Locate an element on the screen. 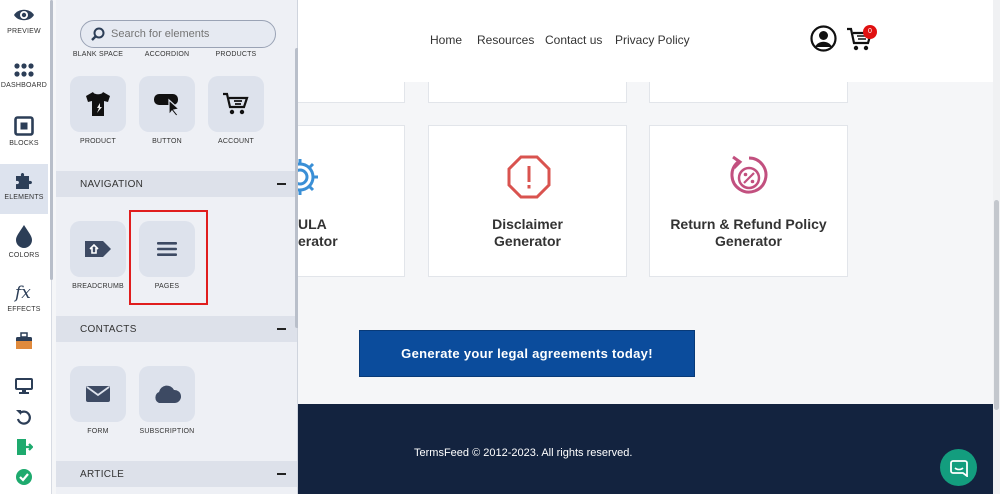  briefcase-icon is located at coordinates (24, 340).